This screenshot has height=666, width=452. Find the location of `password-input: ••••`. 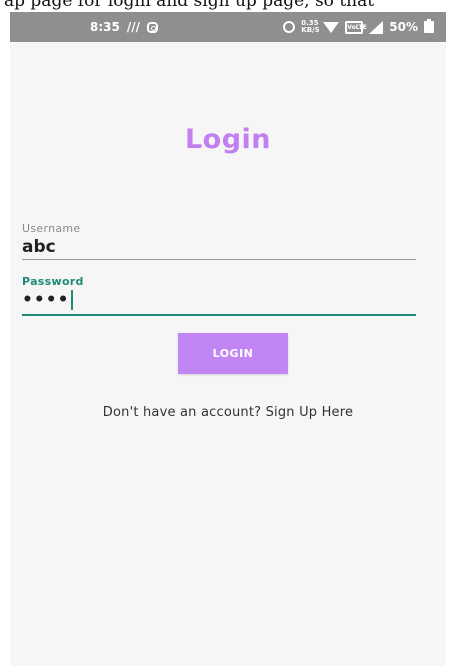

password-input: •••• is located at coordinates (219, 300).